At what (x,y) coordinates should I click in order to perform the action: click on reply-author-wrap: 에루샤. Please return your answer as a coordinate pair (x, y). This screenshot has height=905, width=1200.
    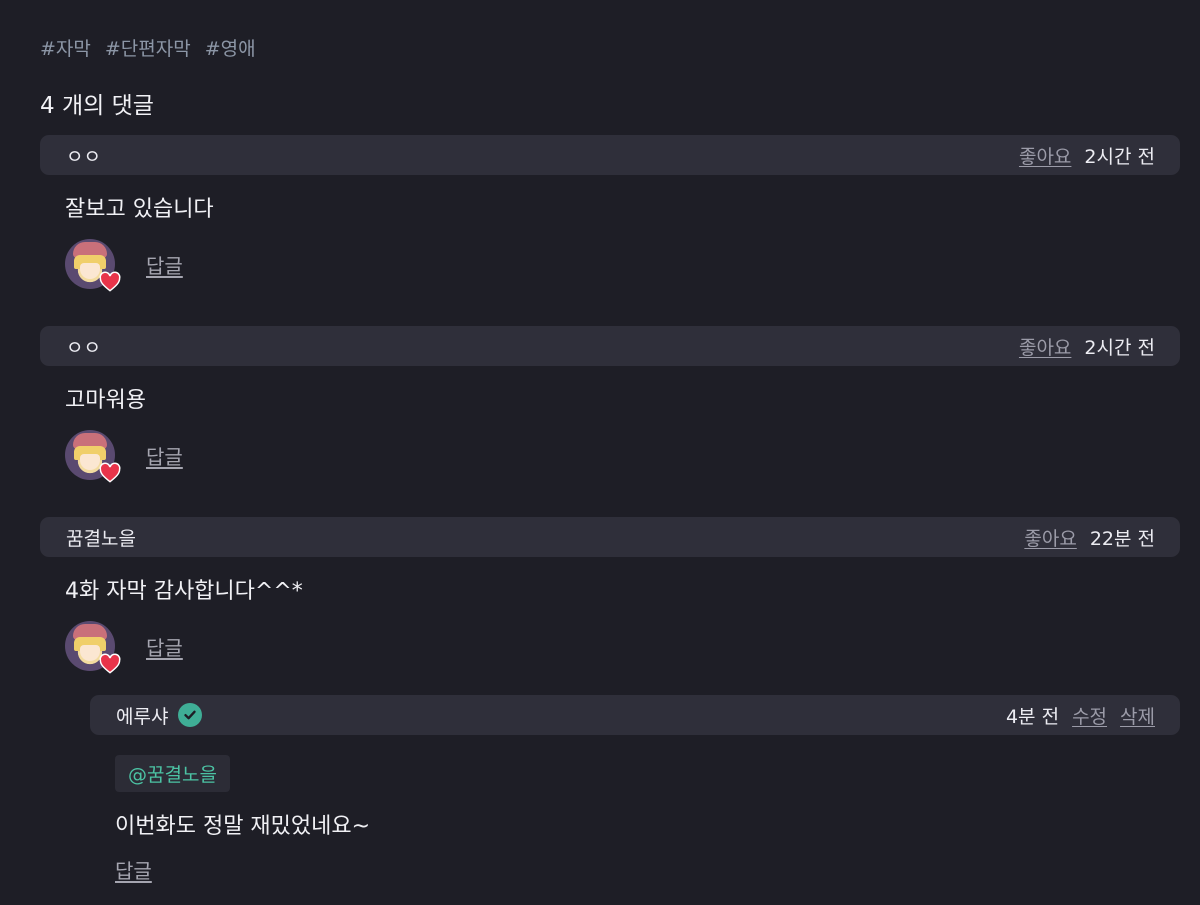
    Looking at the image, I should click on (159, 715).